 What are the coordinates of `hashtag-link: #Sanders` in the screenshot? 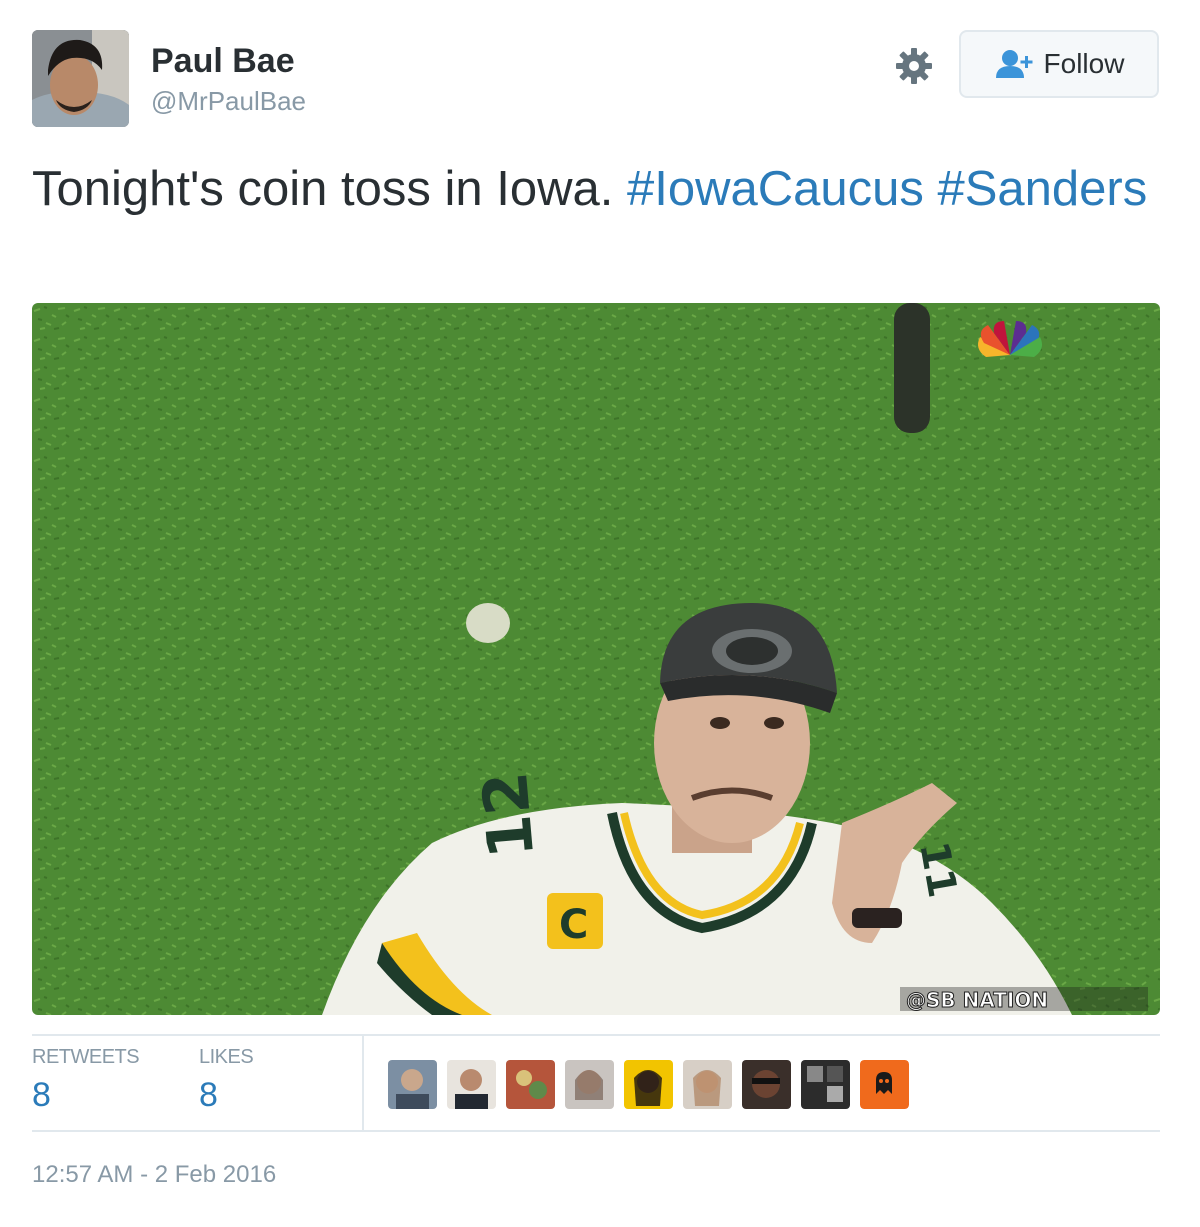 It's located at (1042, 189).